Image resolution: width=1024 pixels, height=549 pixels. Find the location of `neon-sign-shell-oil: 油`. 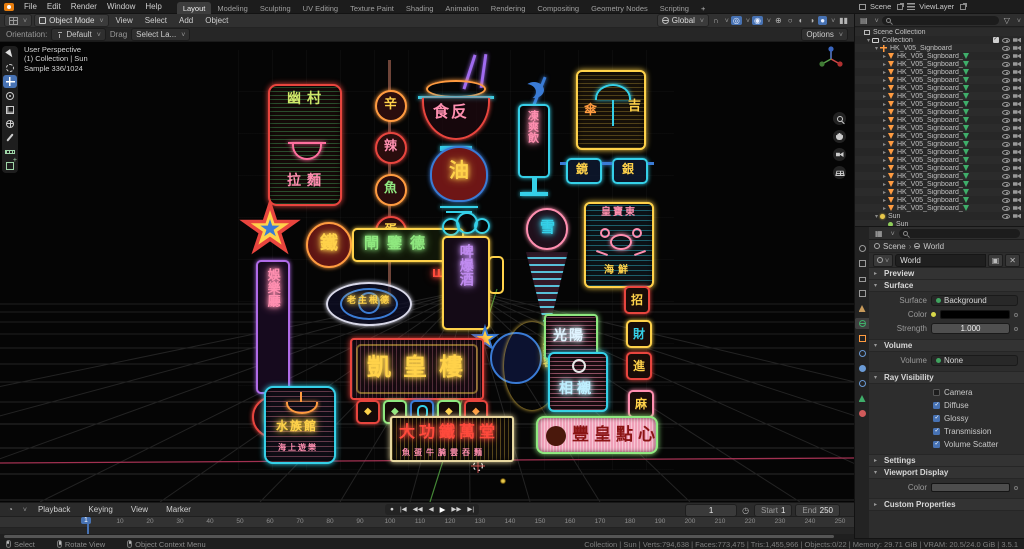

neon-sign-shell-oil: 油 is located at coordinates (459, 180).